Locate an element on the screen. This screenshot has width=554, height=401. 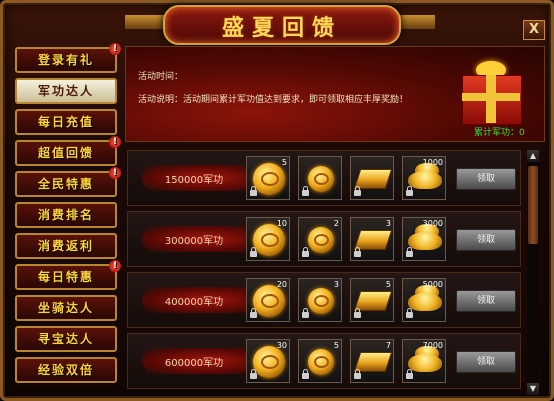
sidebar-item-label: 超值回馈 is located at coordinates (65, 153).